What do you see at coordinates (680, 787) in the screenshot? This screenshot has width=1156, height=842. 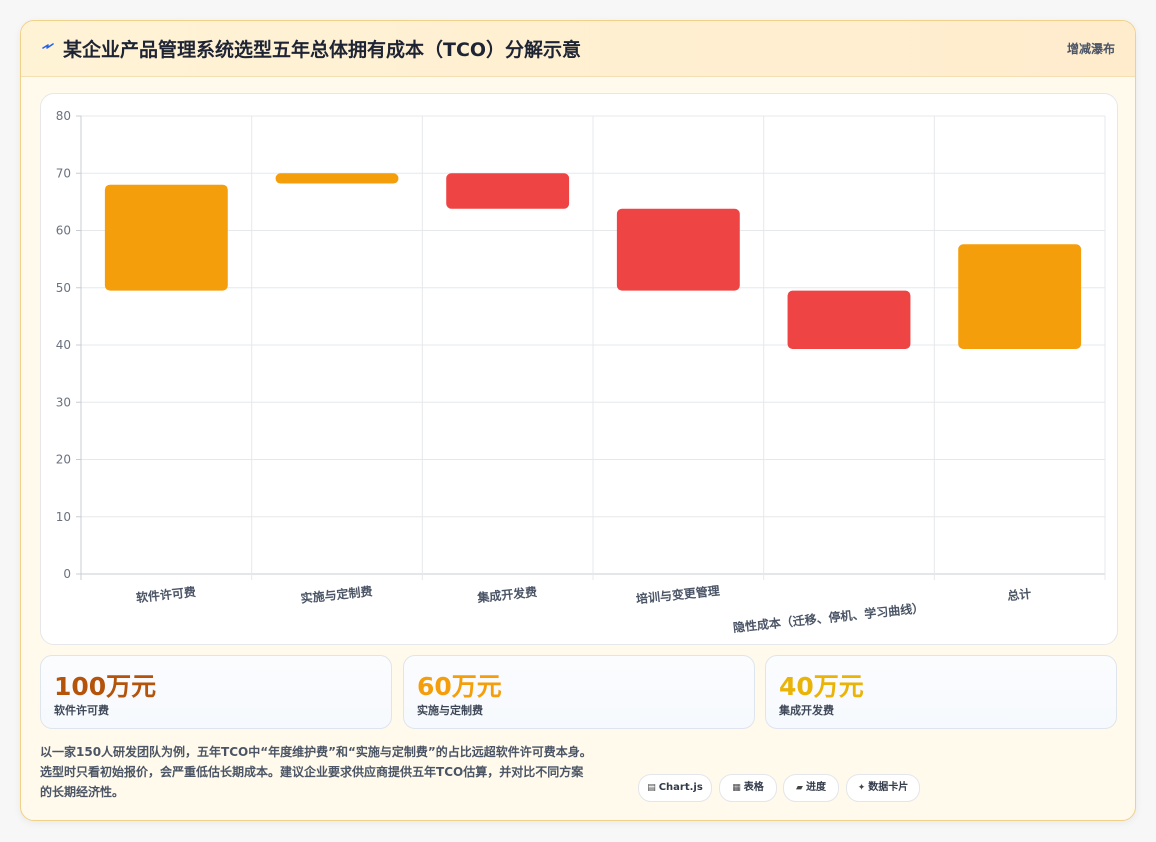 I see `chip-label: Chart.js` at bounding box center [680, 787].